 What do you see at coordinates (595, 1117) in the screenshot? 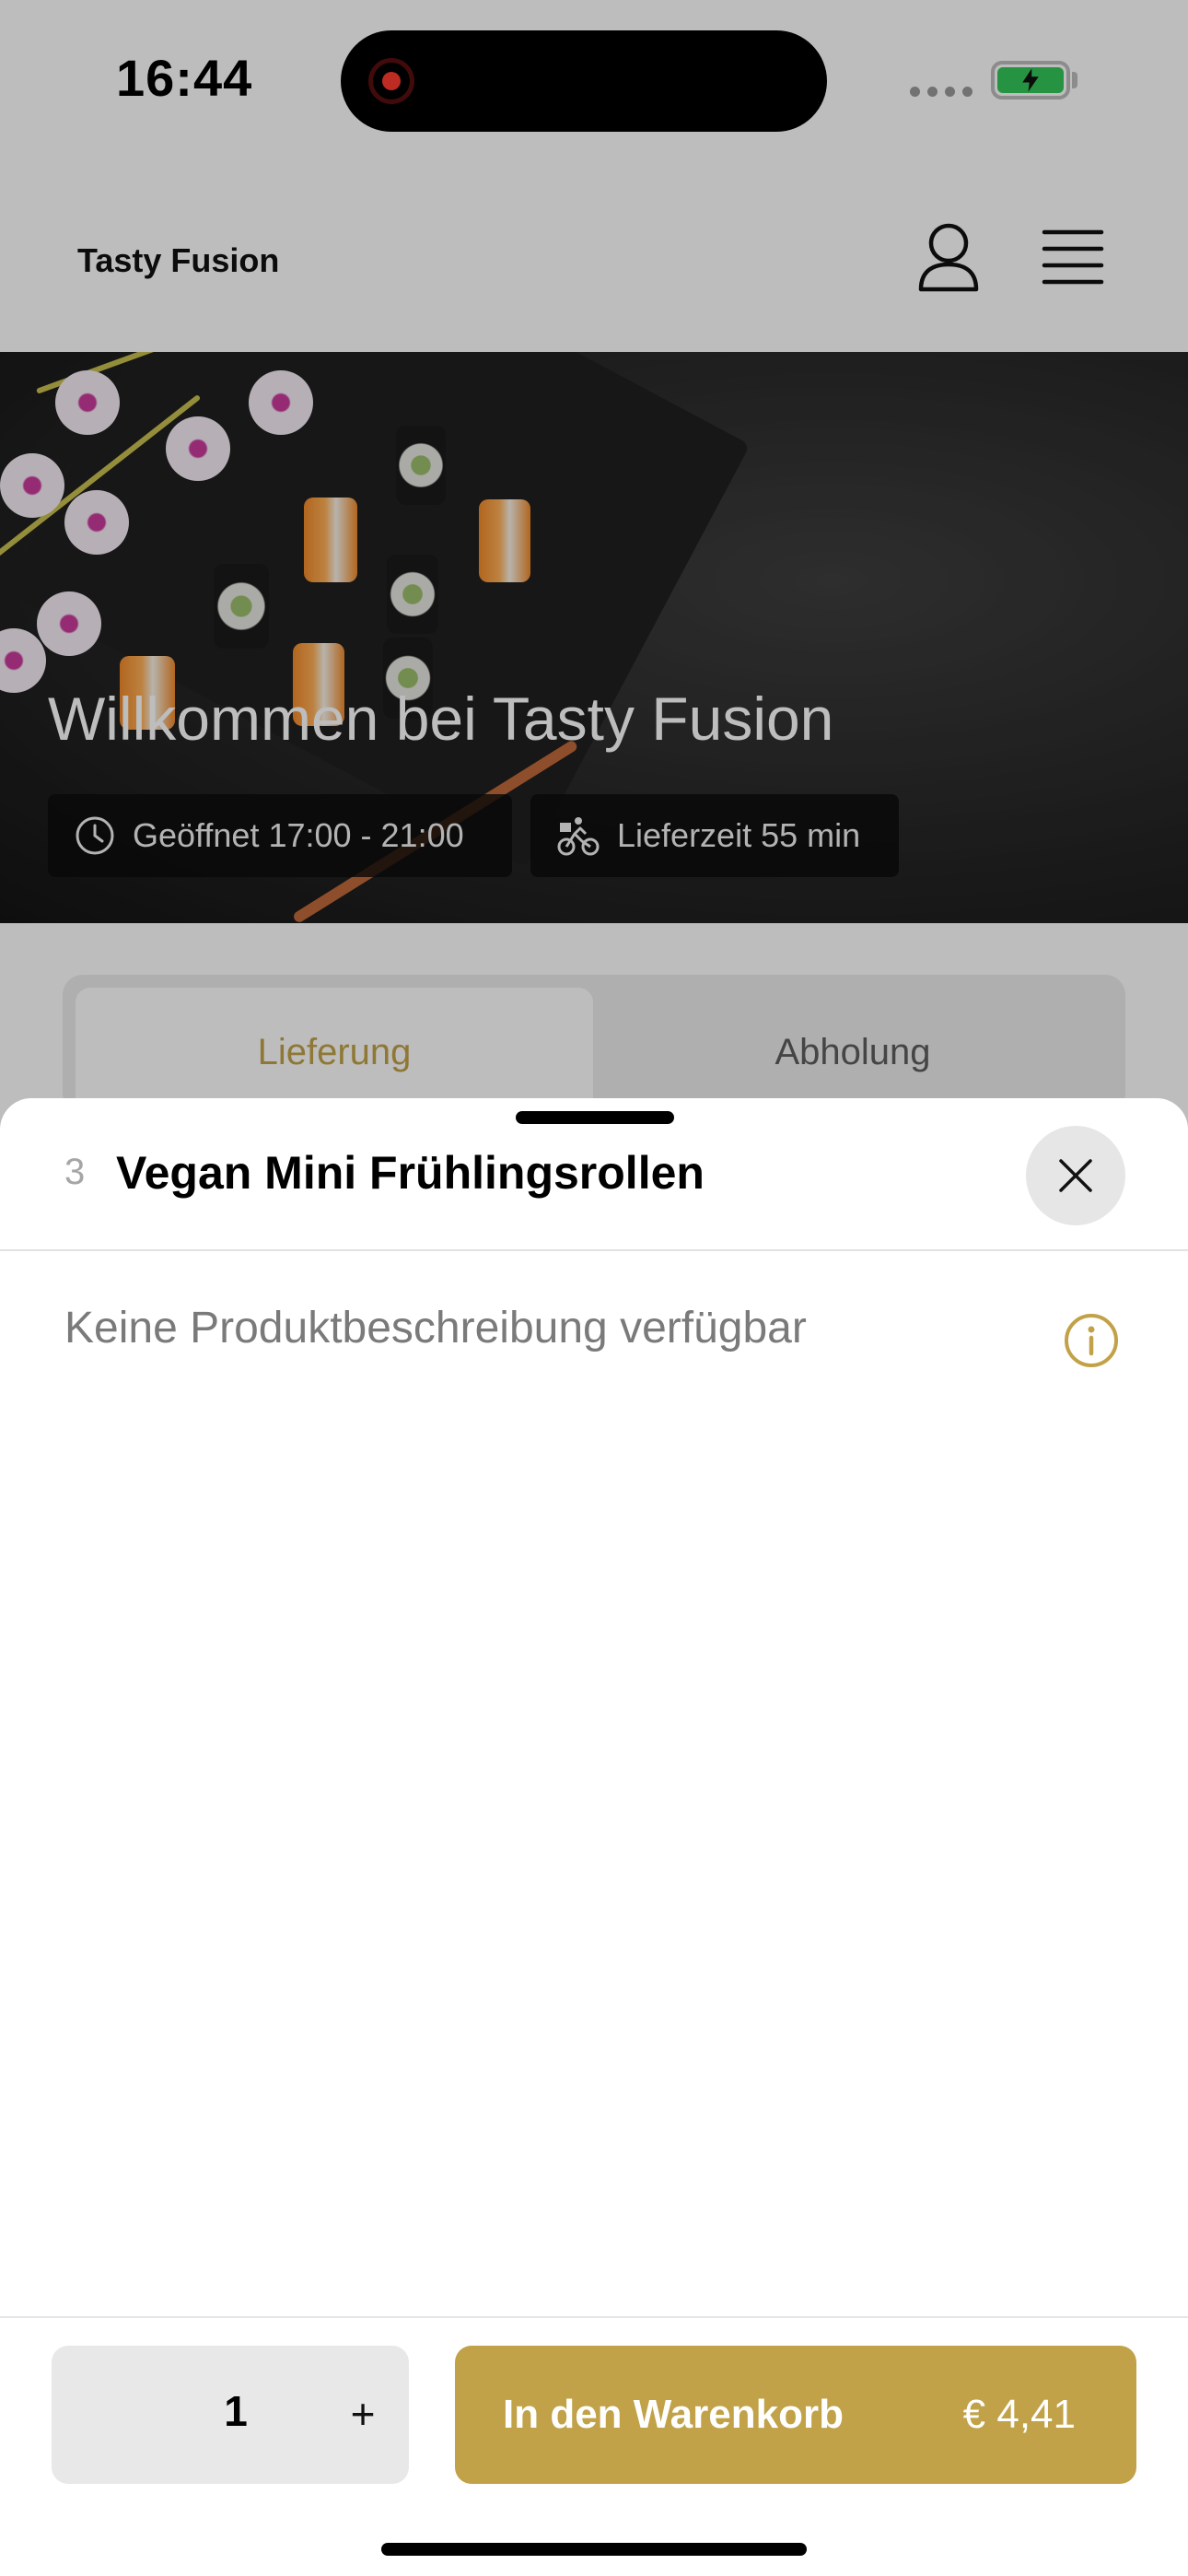
I see `sheet-grabber` at bounding box center [595, 1117].